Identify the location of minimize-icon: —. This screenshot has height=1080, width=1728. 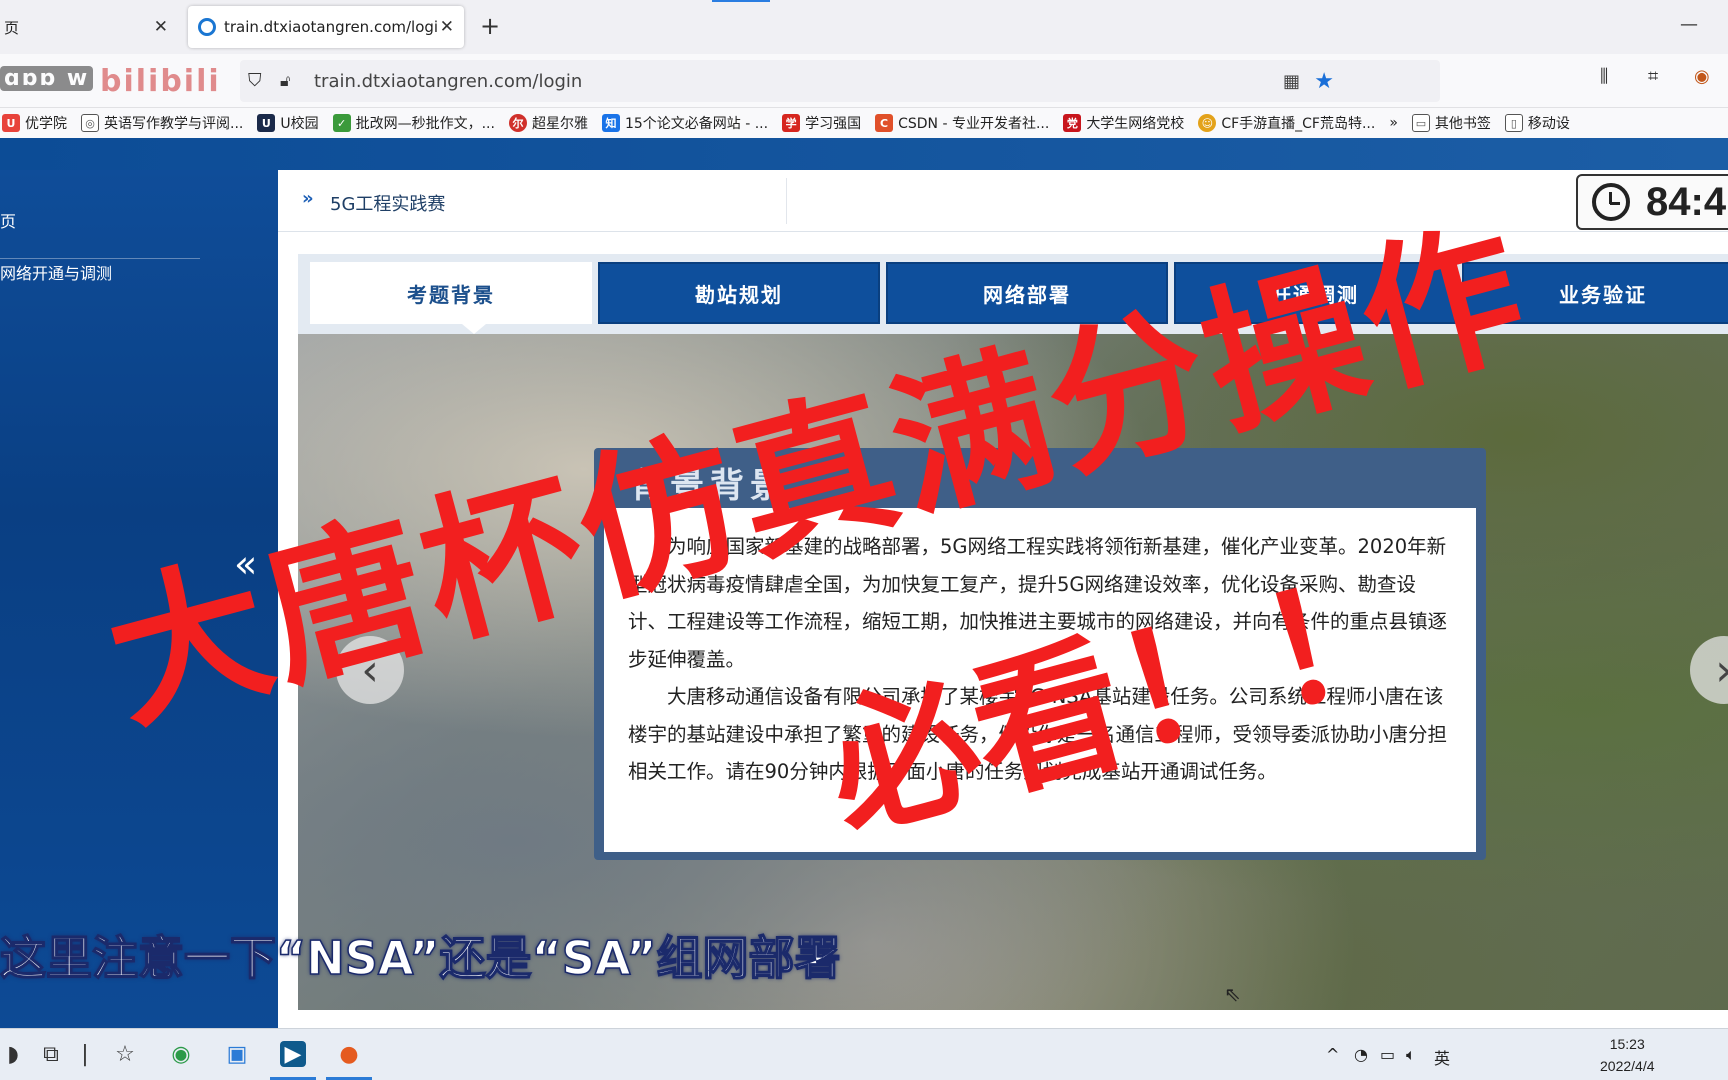
(1689, 24).